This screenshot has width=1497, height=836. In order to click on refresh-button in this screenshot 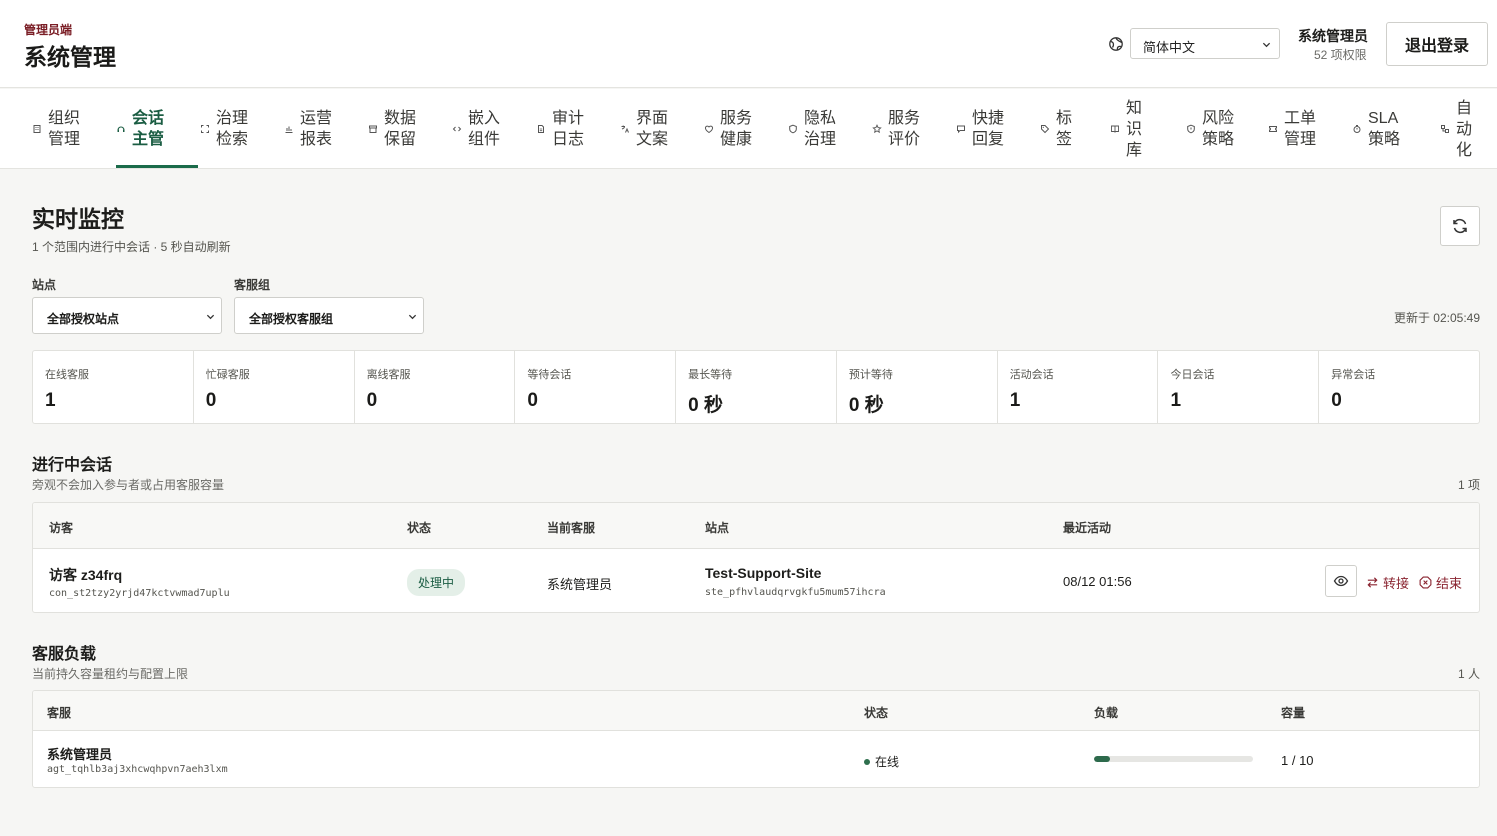, I will do `click(1460, 226)`.